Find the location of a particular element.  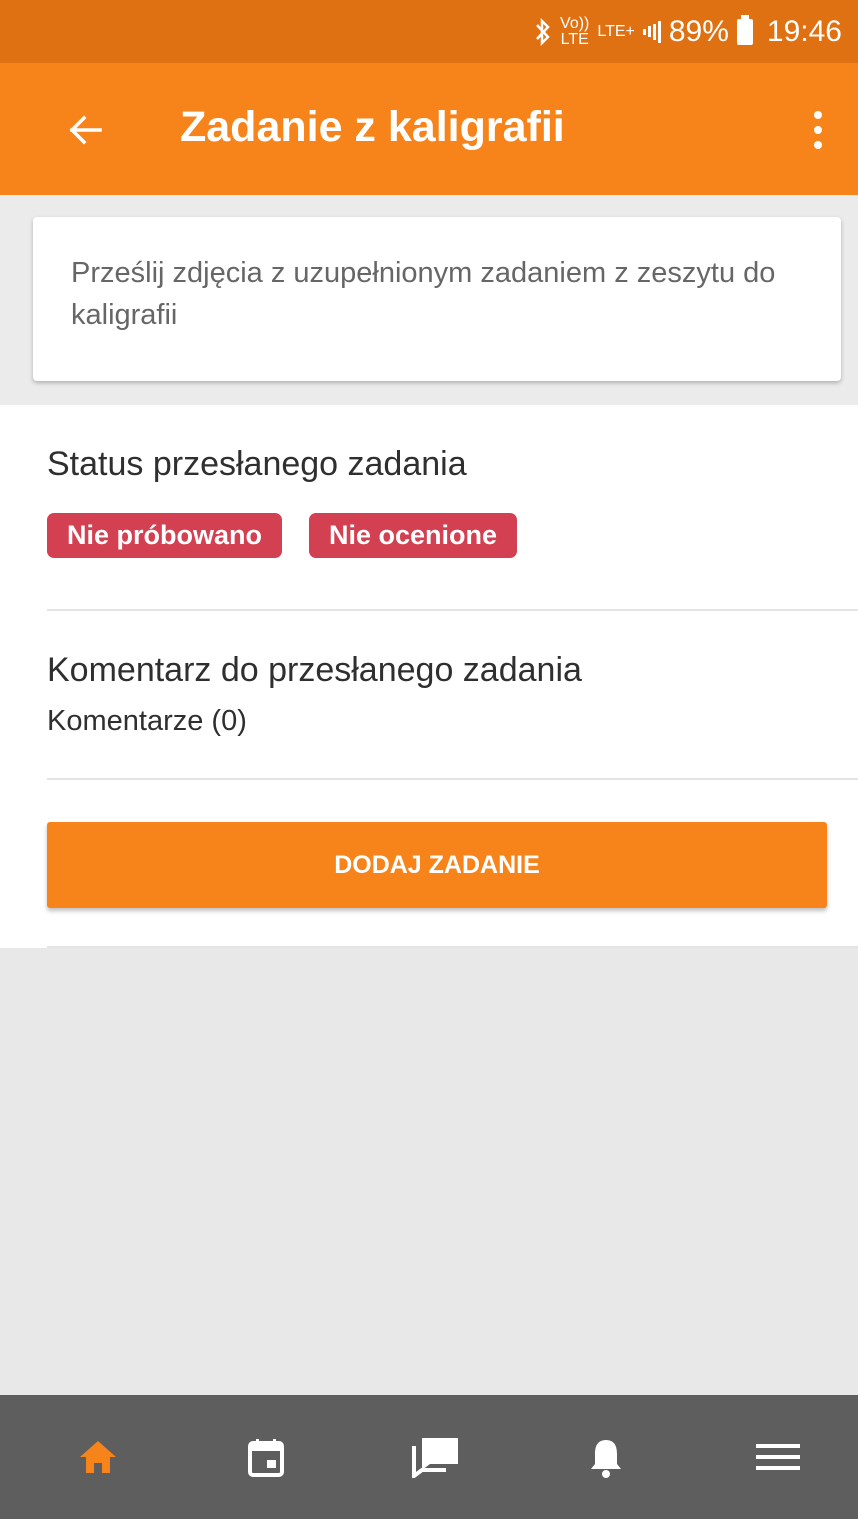

battery-icon-wrap is located at coordinates (747, 29).